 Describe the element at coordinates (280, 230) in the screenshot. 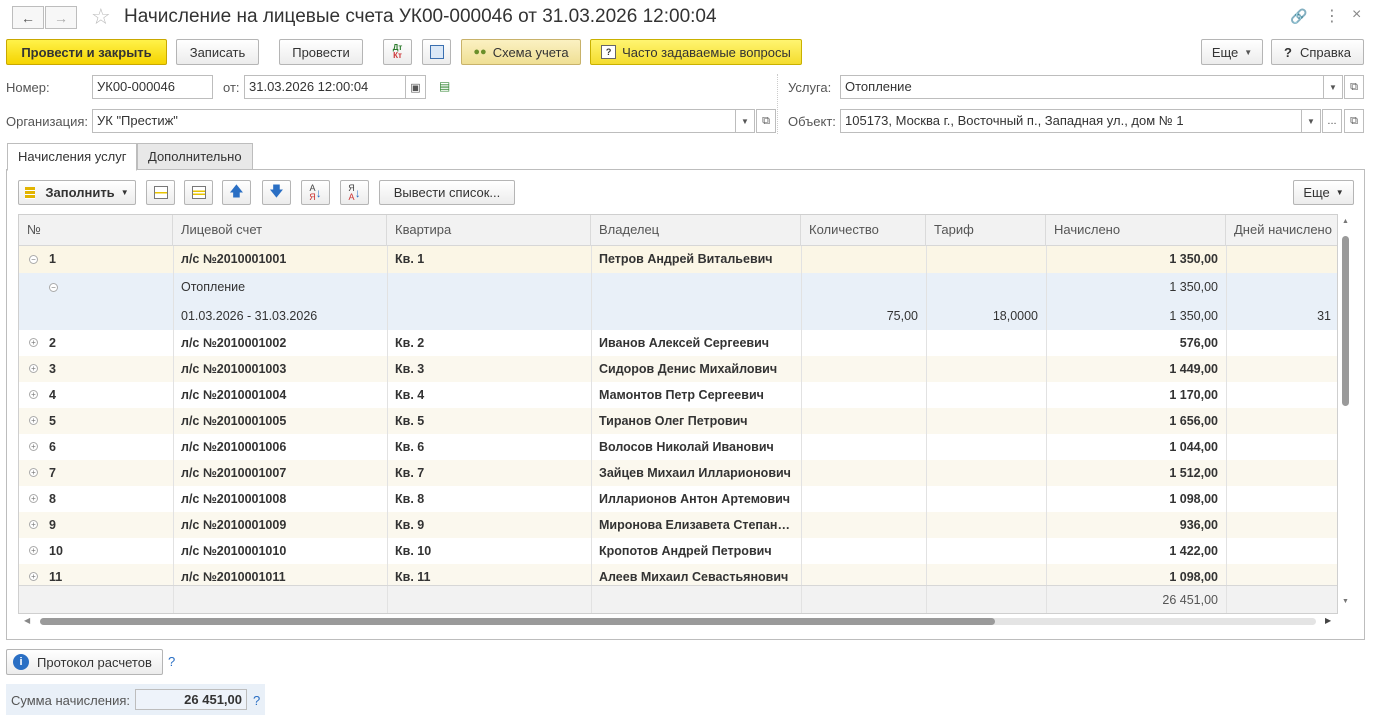

I see `col-header-account: Лицевой счет` at that location.